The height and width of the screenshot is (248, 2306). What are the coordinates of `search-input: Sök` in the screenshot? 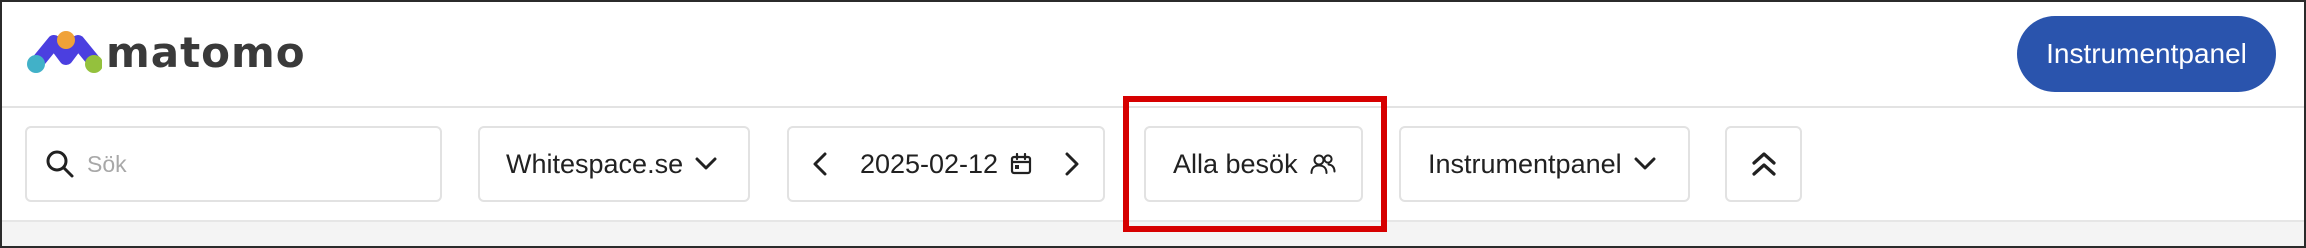 It's located at (233, 164).